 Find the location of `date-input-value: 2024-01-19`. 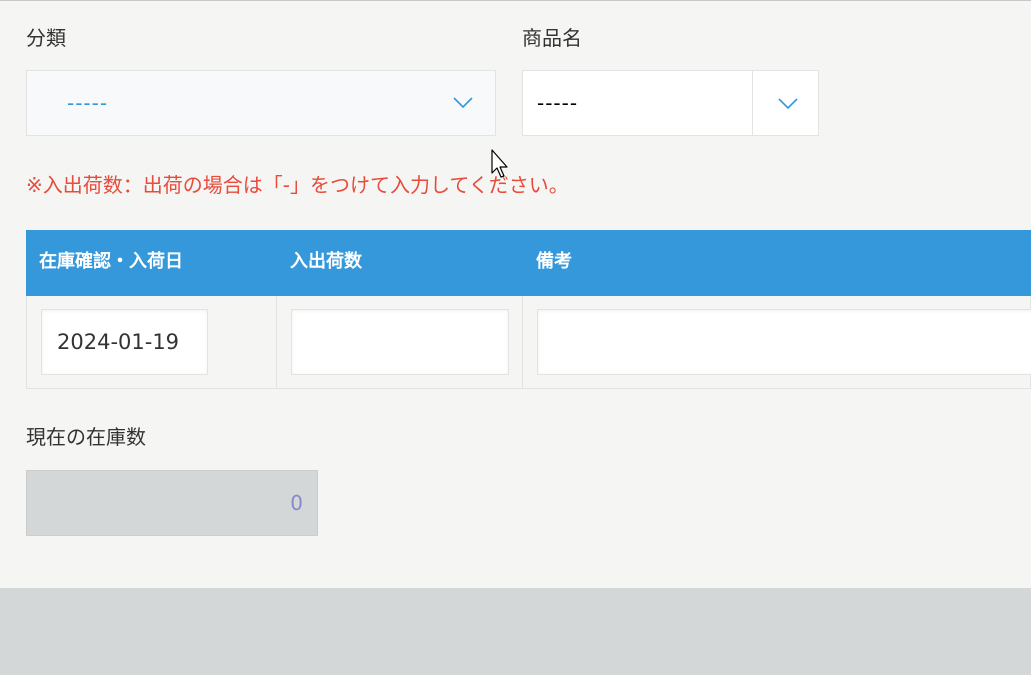

date-input-value: 2024-01-19 is located at coordinates (118, 342).